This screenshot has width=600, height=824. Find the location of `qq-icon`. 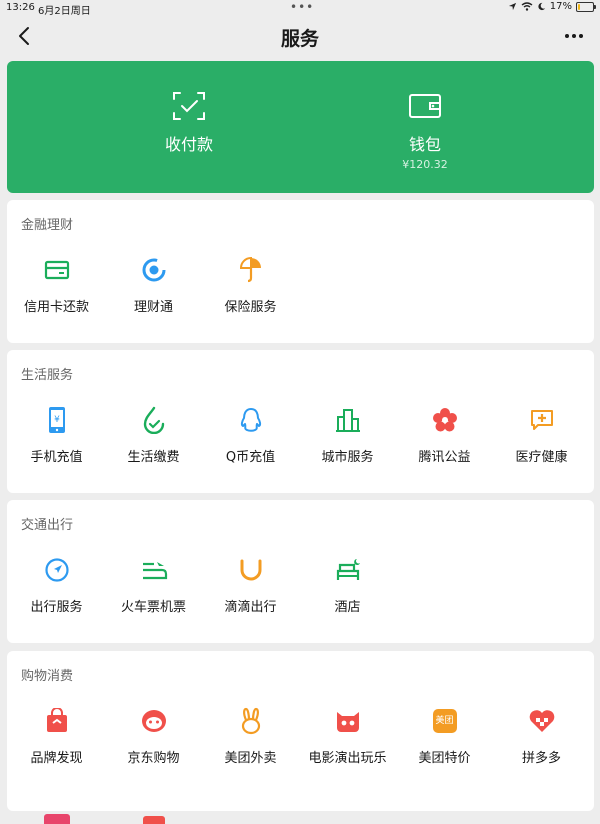

qq-icon is located at coordinates (250, 420).